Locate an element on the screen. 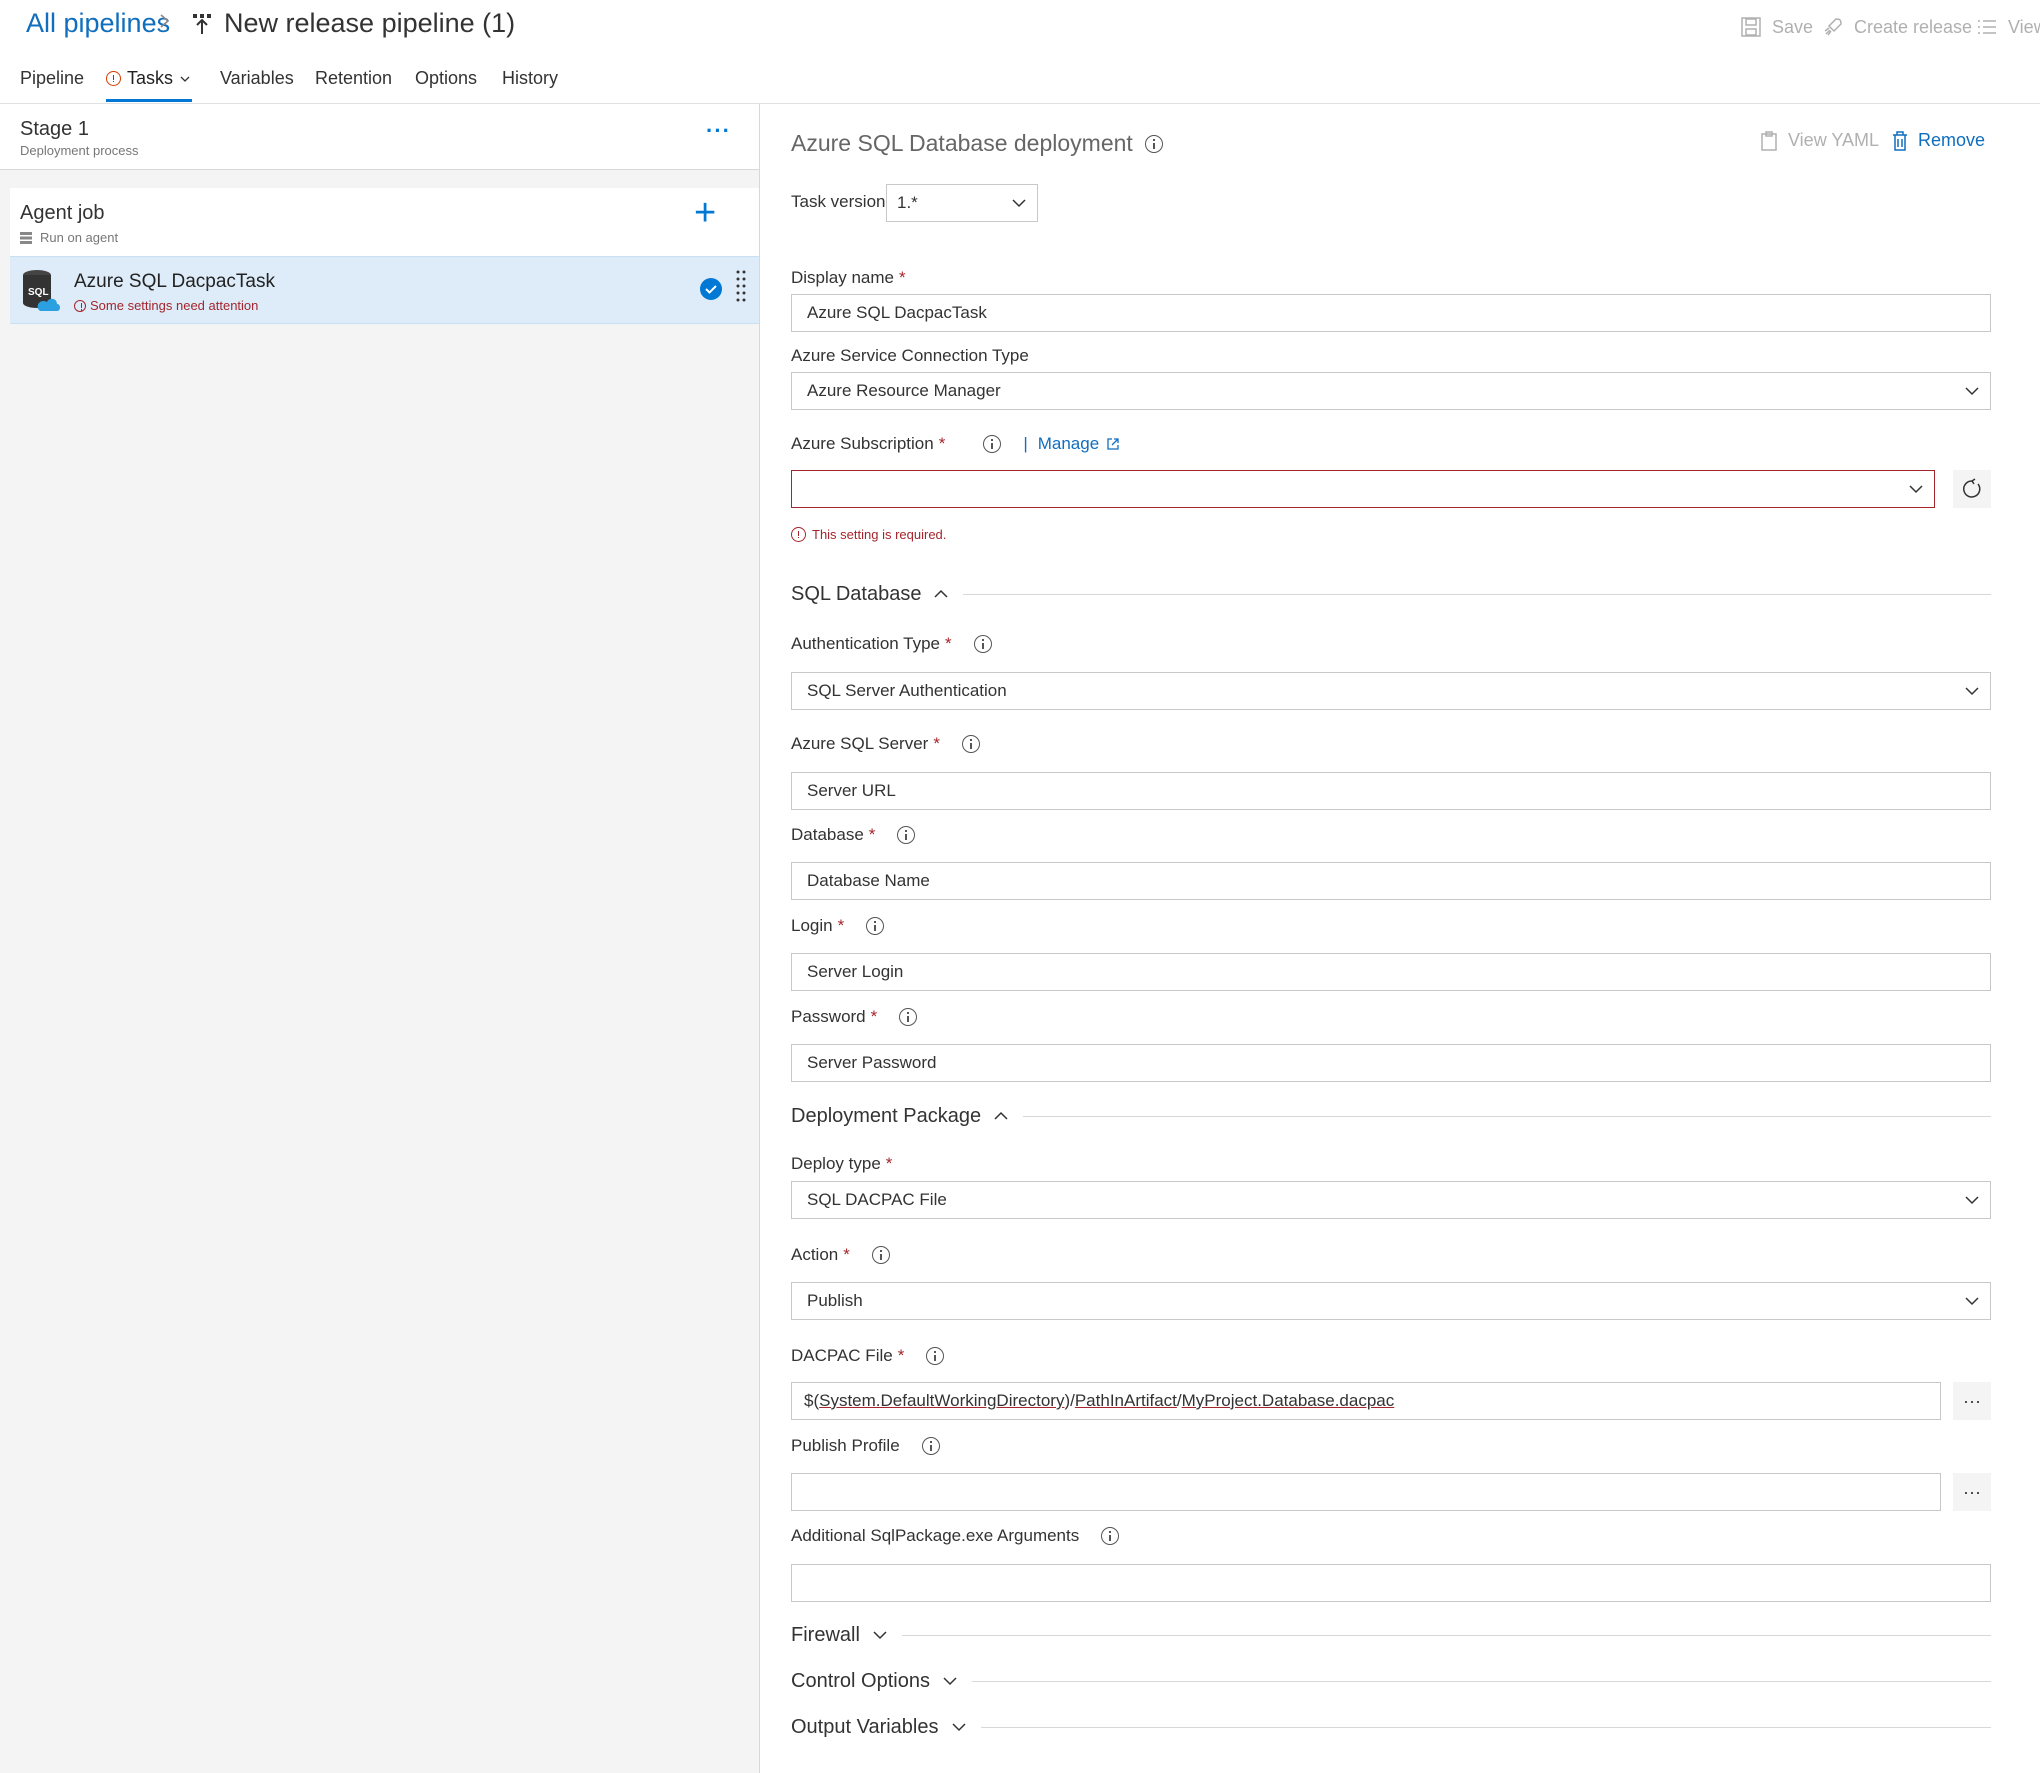 This screenshot has width=2040, height=1773. display-name-value: Azure SQL DacpacTask is located at coordinates (897, 312).